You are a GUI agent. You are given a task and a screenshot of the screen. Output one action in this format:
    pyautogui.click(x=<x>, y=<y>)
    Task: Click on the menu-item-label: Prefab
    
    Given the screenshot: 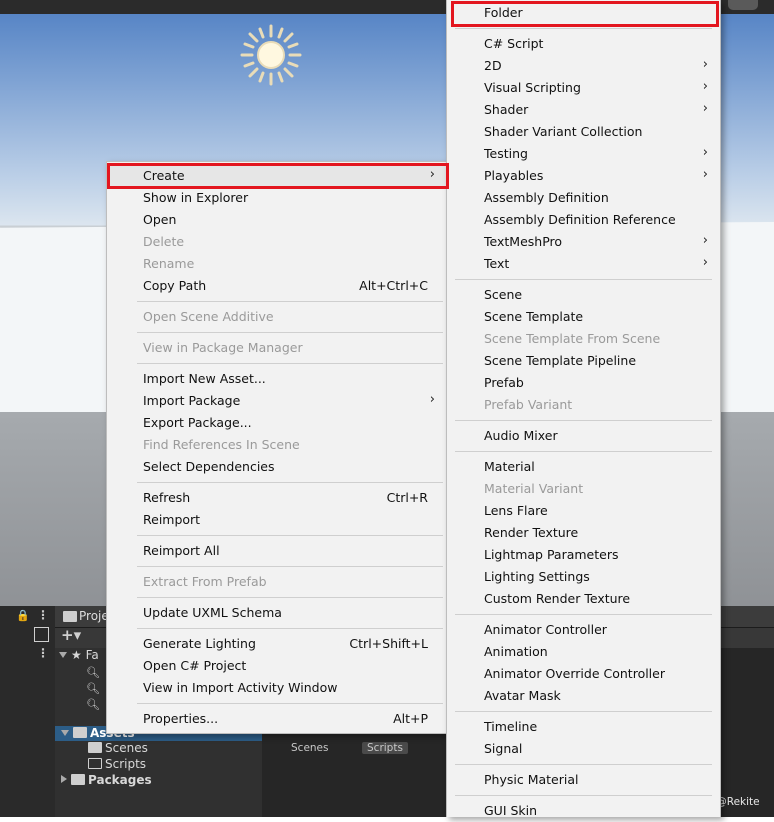 What is the action you would take?
    pyautogui.click(x=504, y=382)
    